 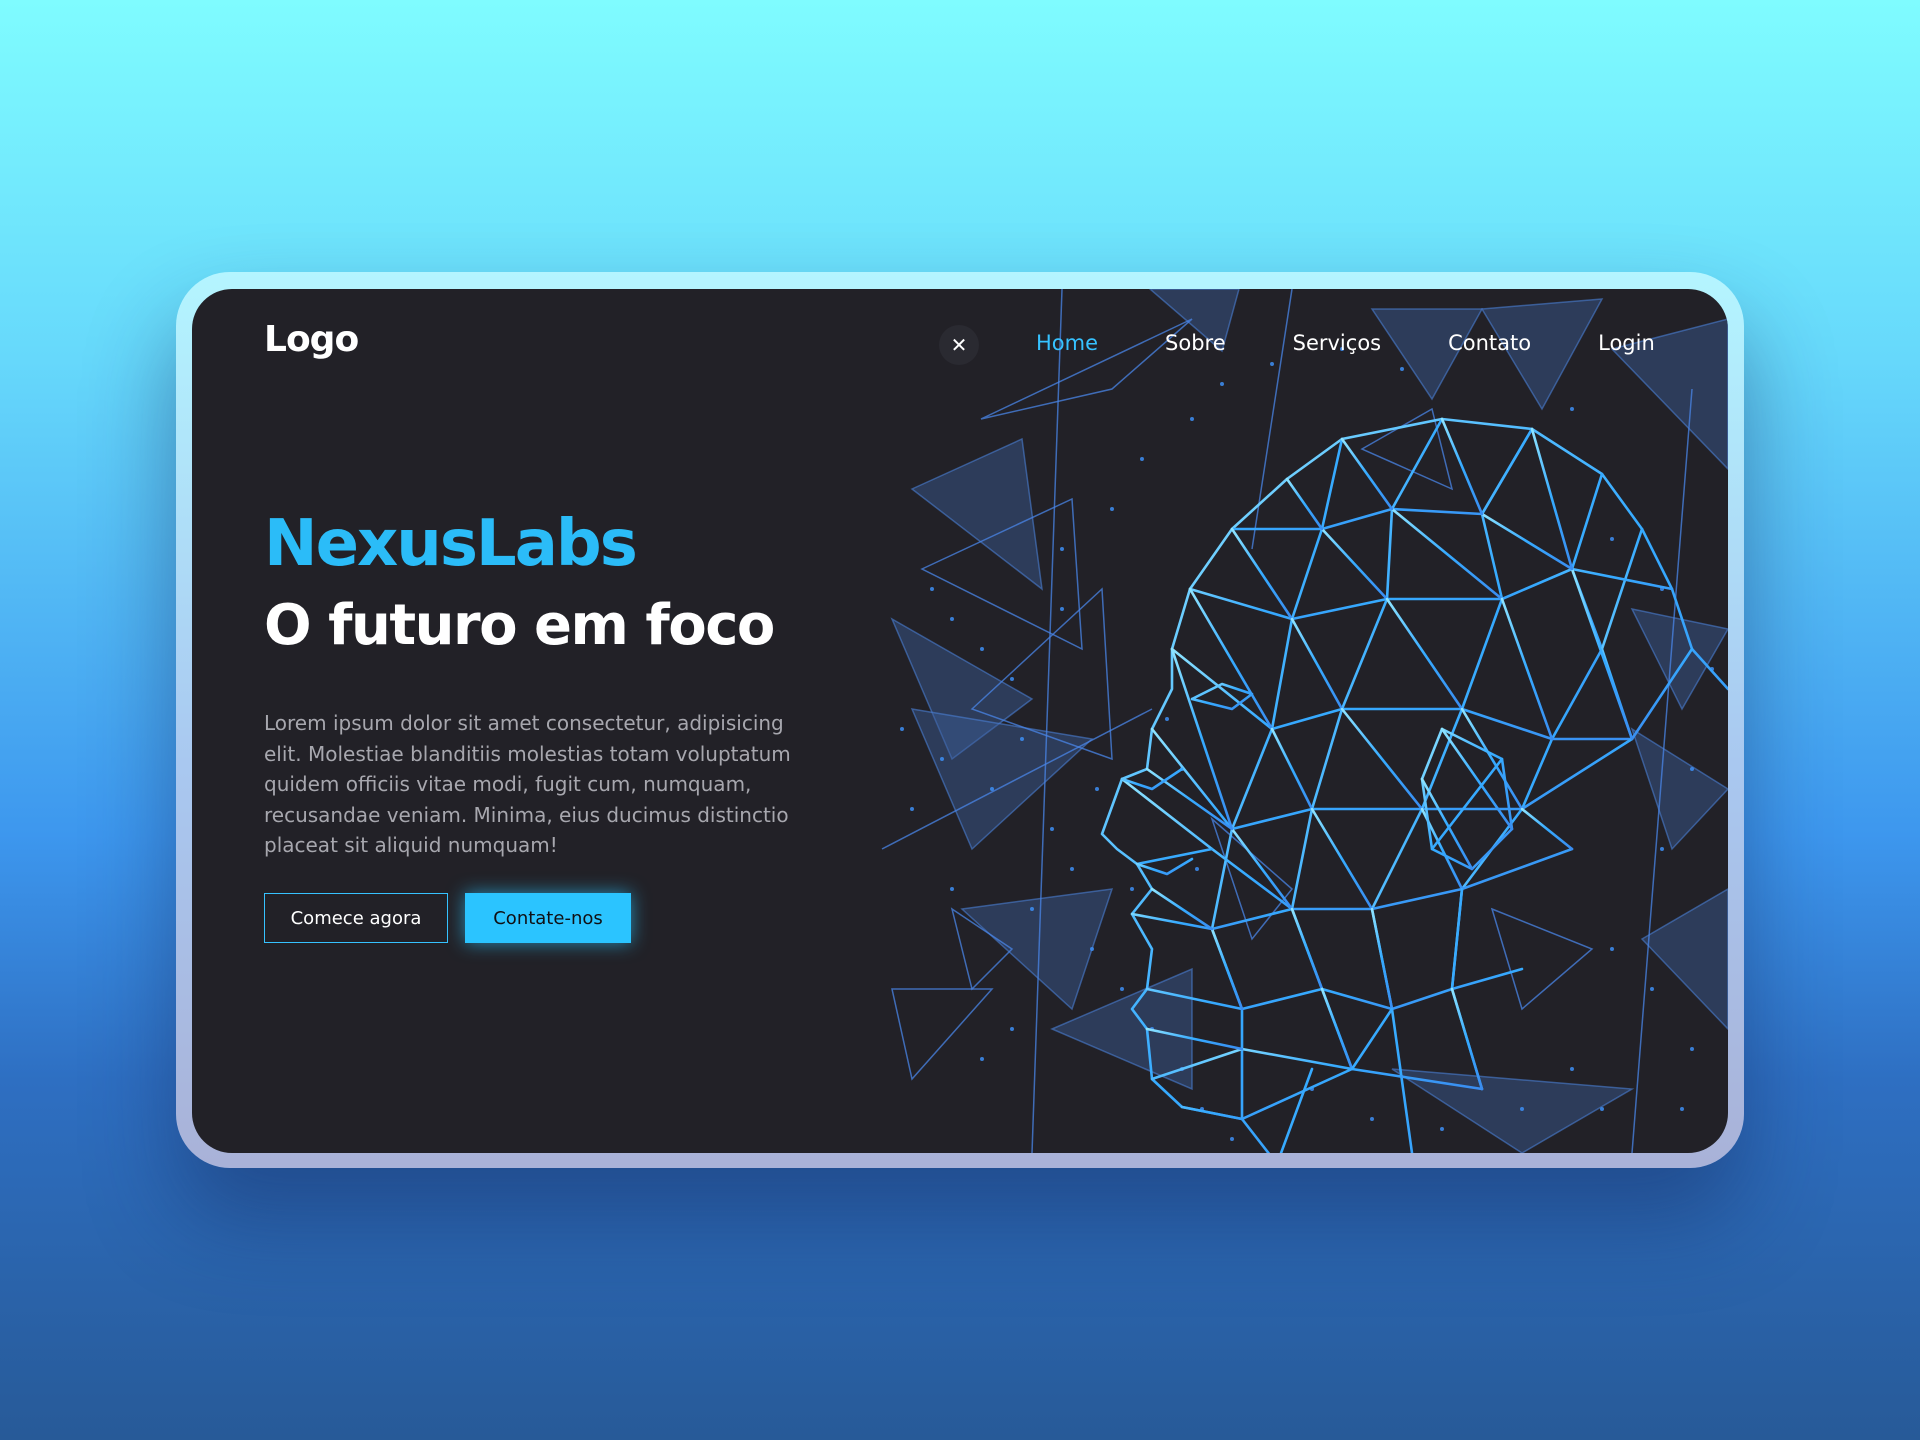 I want to click on main-nav: Home Sobre Serviços Contato Login, so click(x=1345, y=343).